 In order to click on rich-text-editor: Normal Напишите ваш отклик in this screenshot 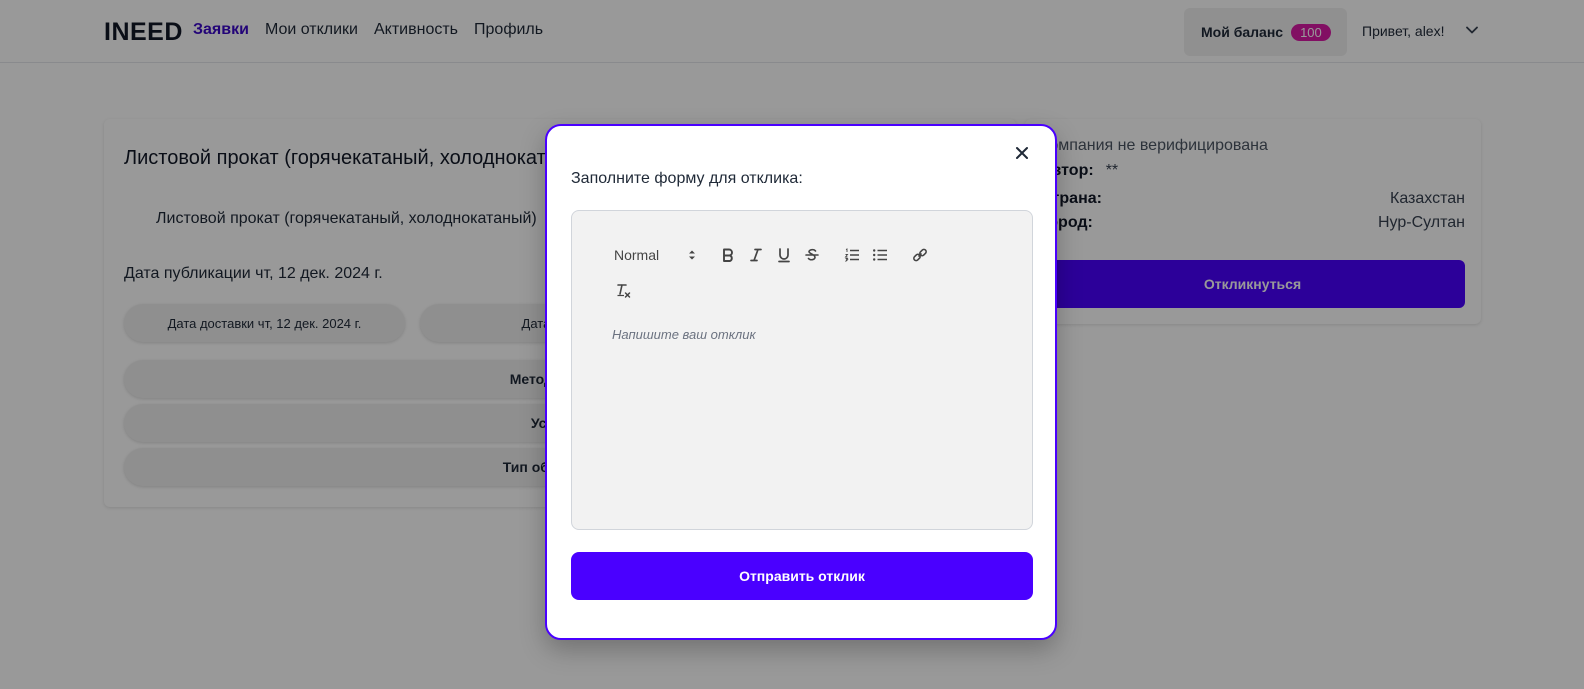, I will do `click(802, 370)`.